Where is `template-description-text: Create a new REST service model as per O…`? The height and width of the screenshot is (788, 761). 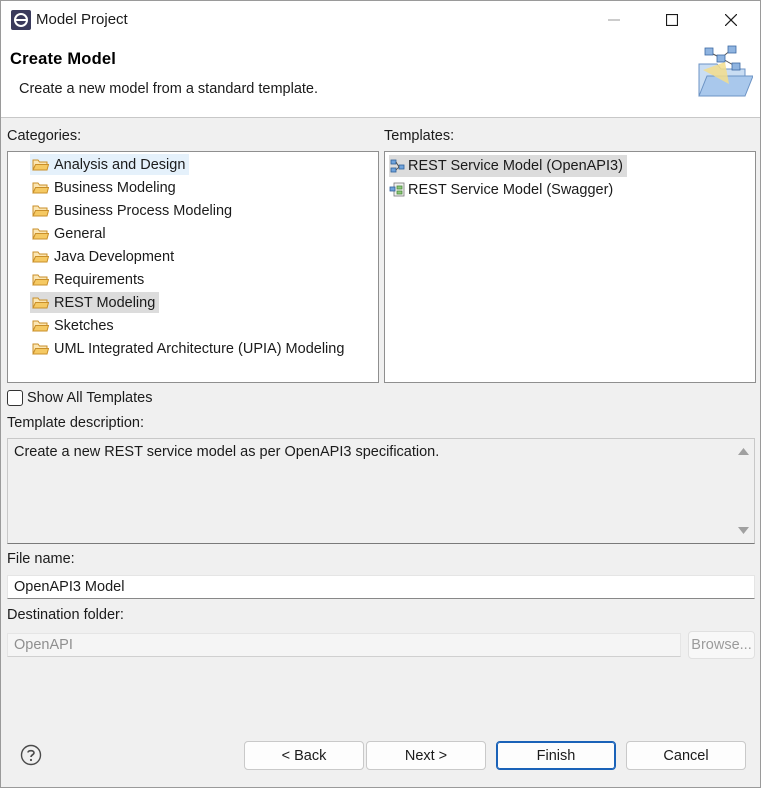
template-description-text: Create a new REST service model as per O… is located at coordinates (227, 452).